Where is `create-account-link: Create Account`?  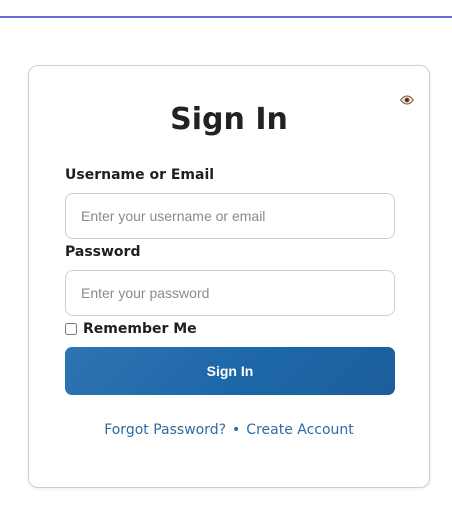 create-account-link: Create Account is located at coordinates (300, 430).